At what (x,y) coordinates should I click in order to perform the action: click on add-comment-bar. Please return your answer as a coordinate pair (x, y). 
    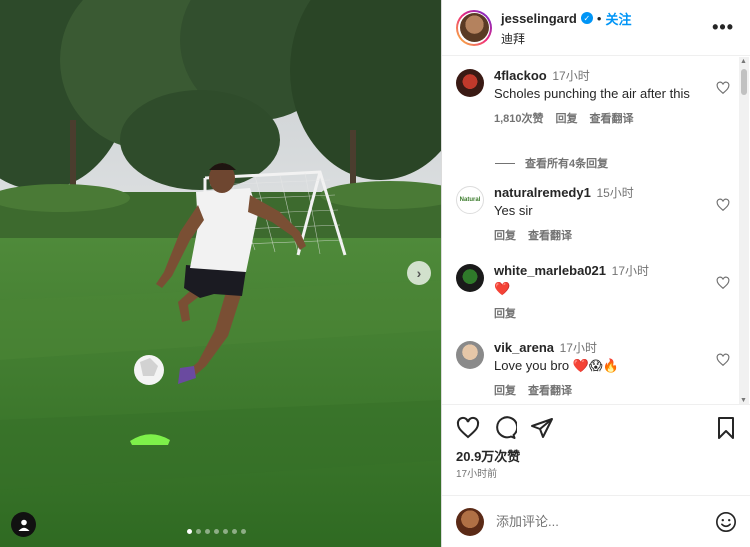
    Looking at the image, I should click on (596, 521).